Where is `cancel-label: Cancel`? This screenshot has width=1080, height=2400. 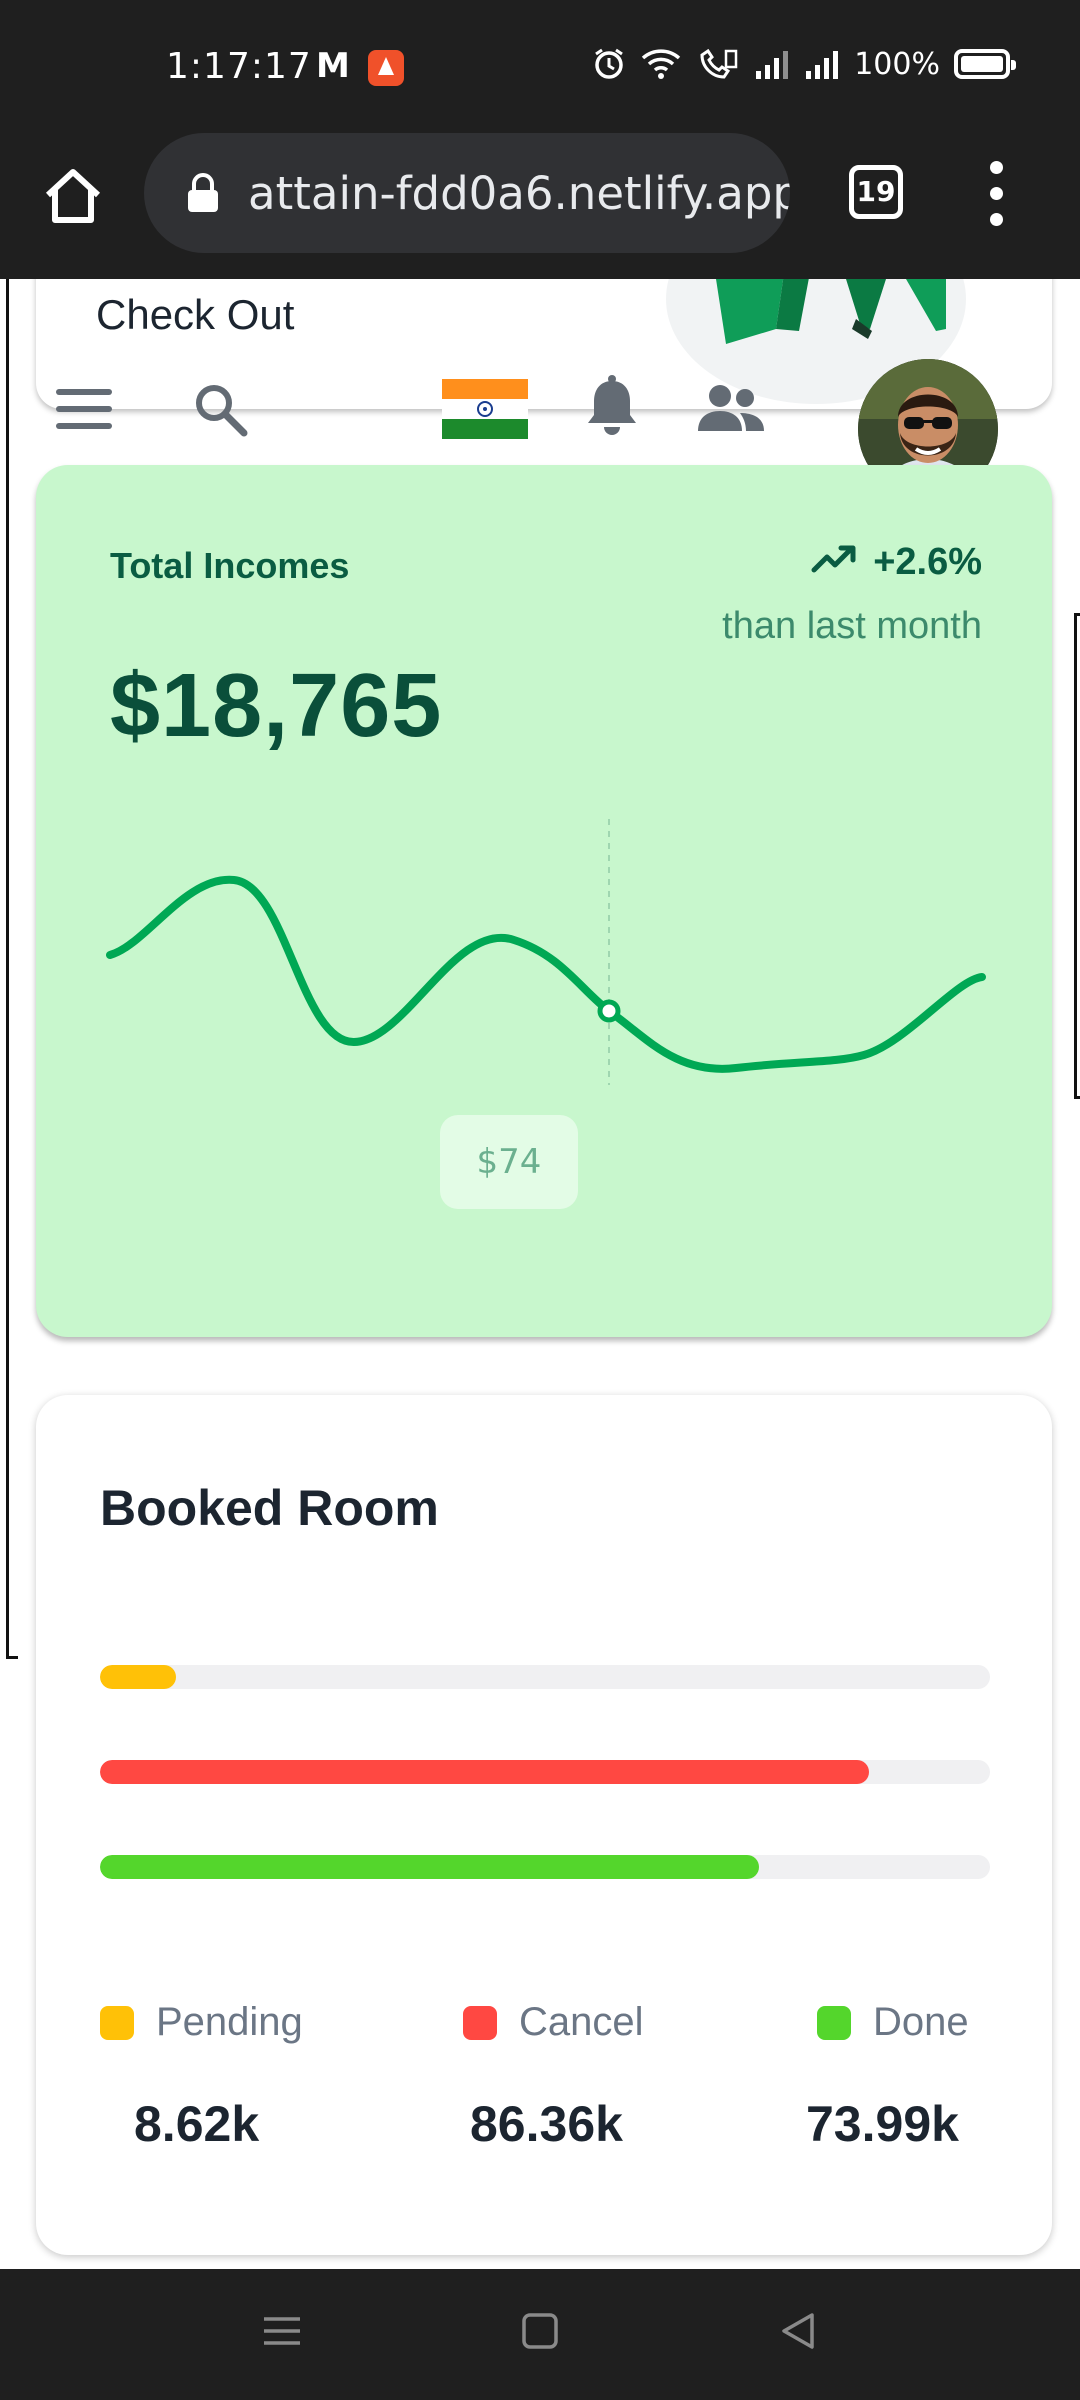
cancel-label: Cancel is located at coordinates (581, 2022).